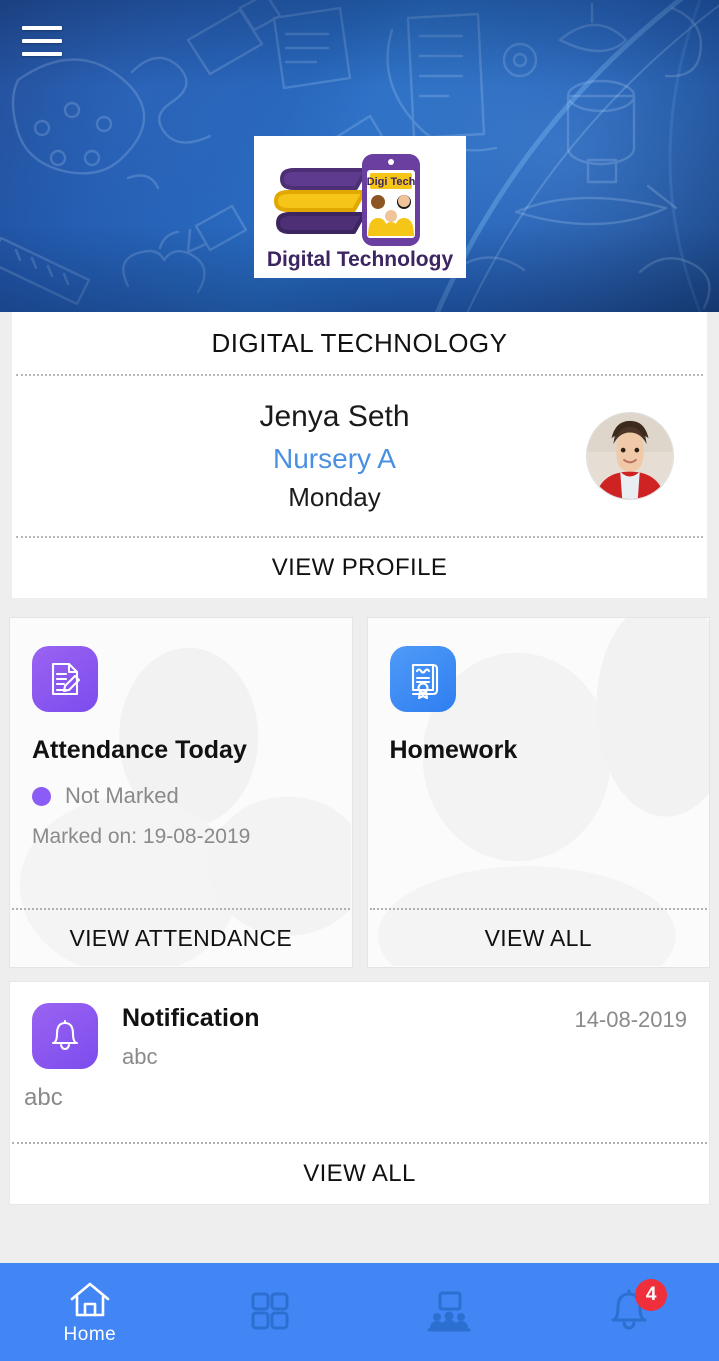 The image size is (719, 1361). I want to click on logo-brand-top: Digi Tech, so click(391, 182).